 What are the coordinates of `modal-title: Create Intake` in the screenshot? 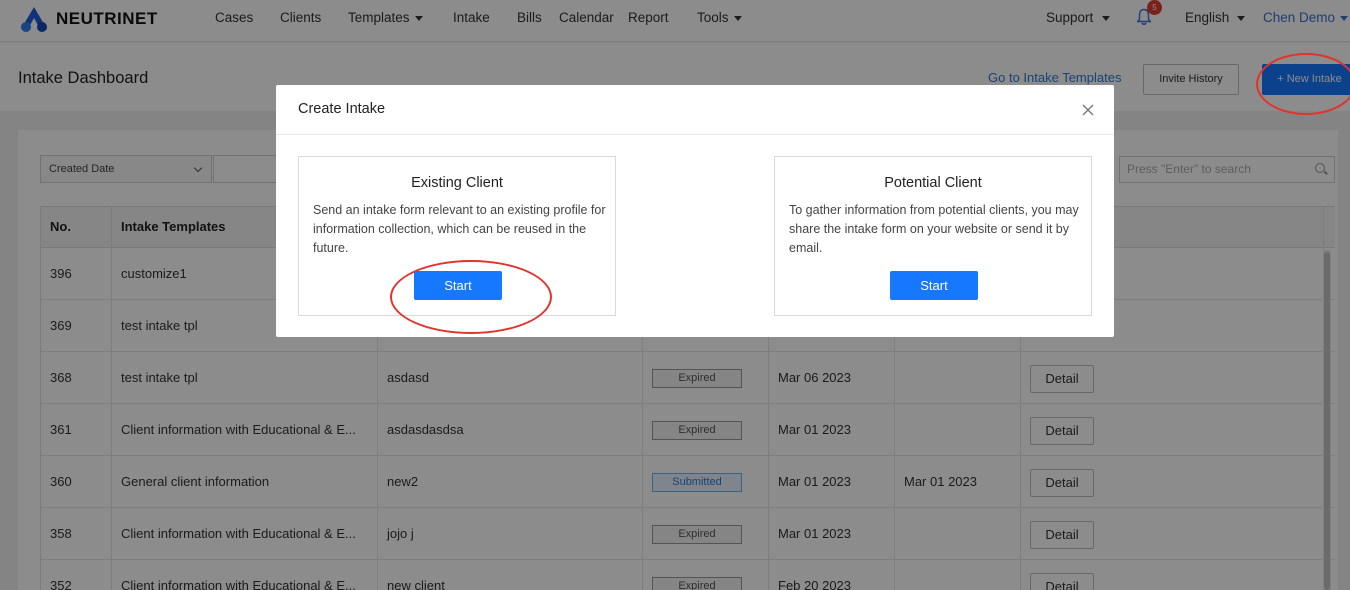 It's located at (342, 109).